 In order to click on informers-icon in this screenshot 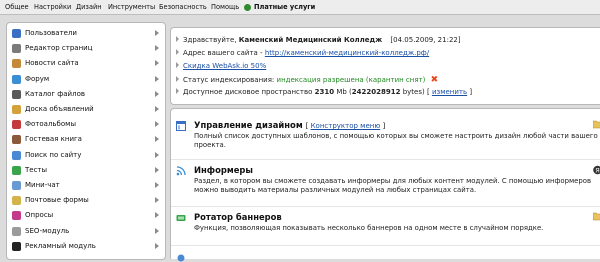, I will do `click(181, 171)`.